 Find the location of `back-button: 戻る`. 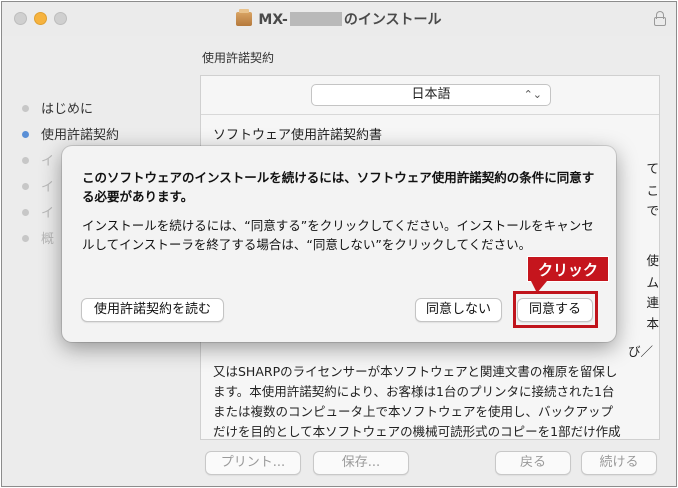

back-button: 戻る is located at coordinates (533, 463).